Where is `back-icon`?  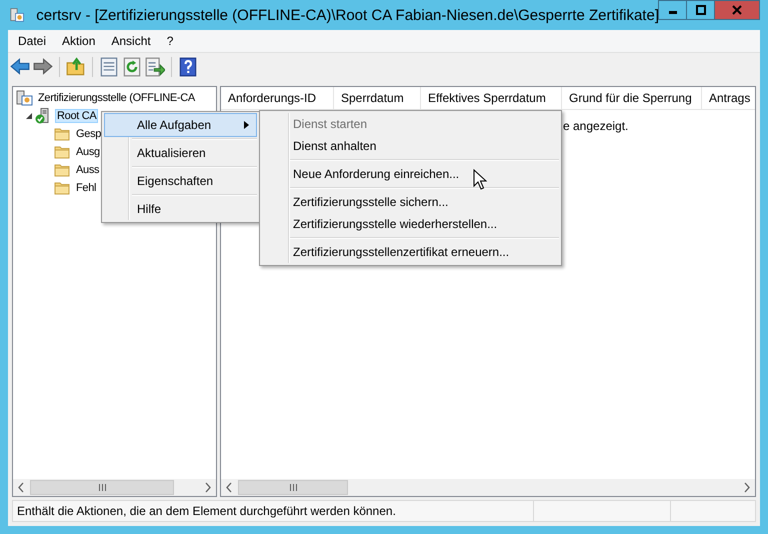
back-icon is located at coordinates (20, 66).